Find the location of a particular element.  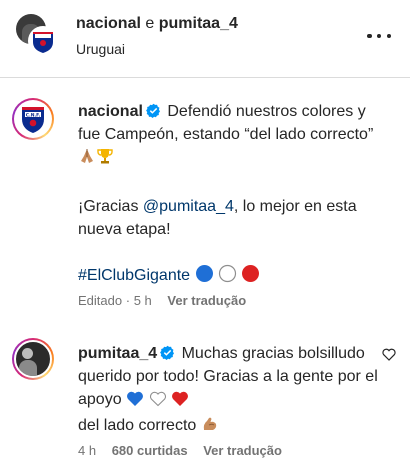

trophy-icon is located at coordinates (105, 159).